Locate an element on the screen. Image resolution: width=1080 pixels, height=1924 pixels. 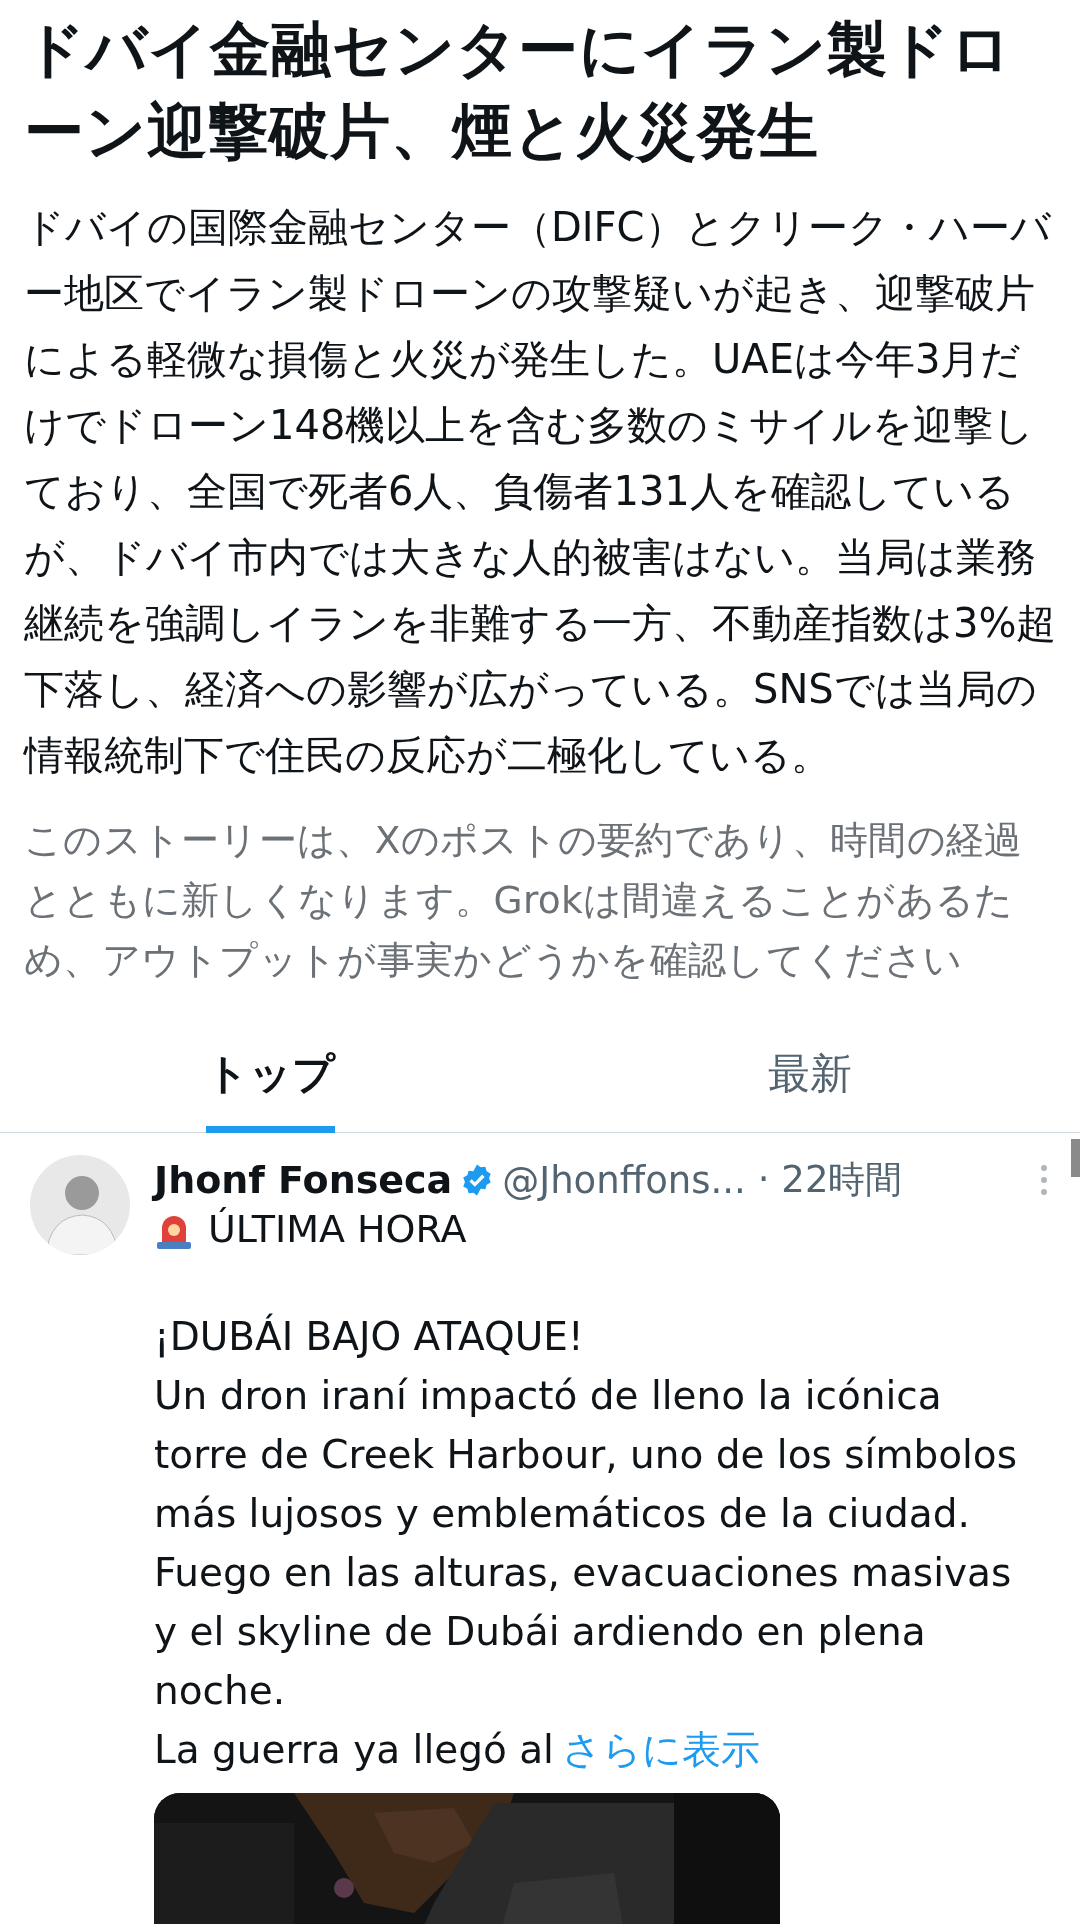
post-time: · 22時間 is located at coordinates (830, 1180).